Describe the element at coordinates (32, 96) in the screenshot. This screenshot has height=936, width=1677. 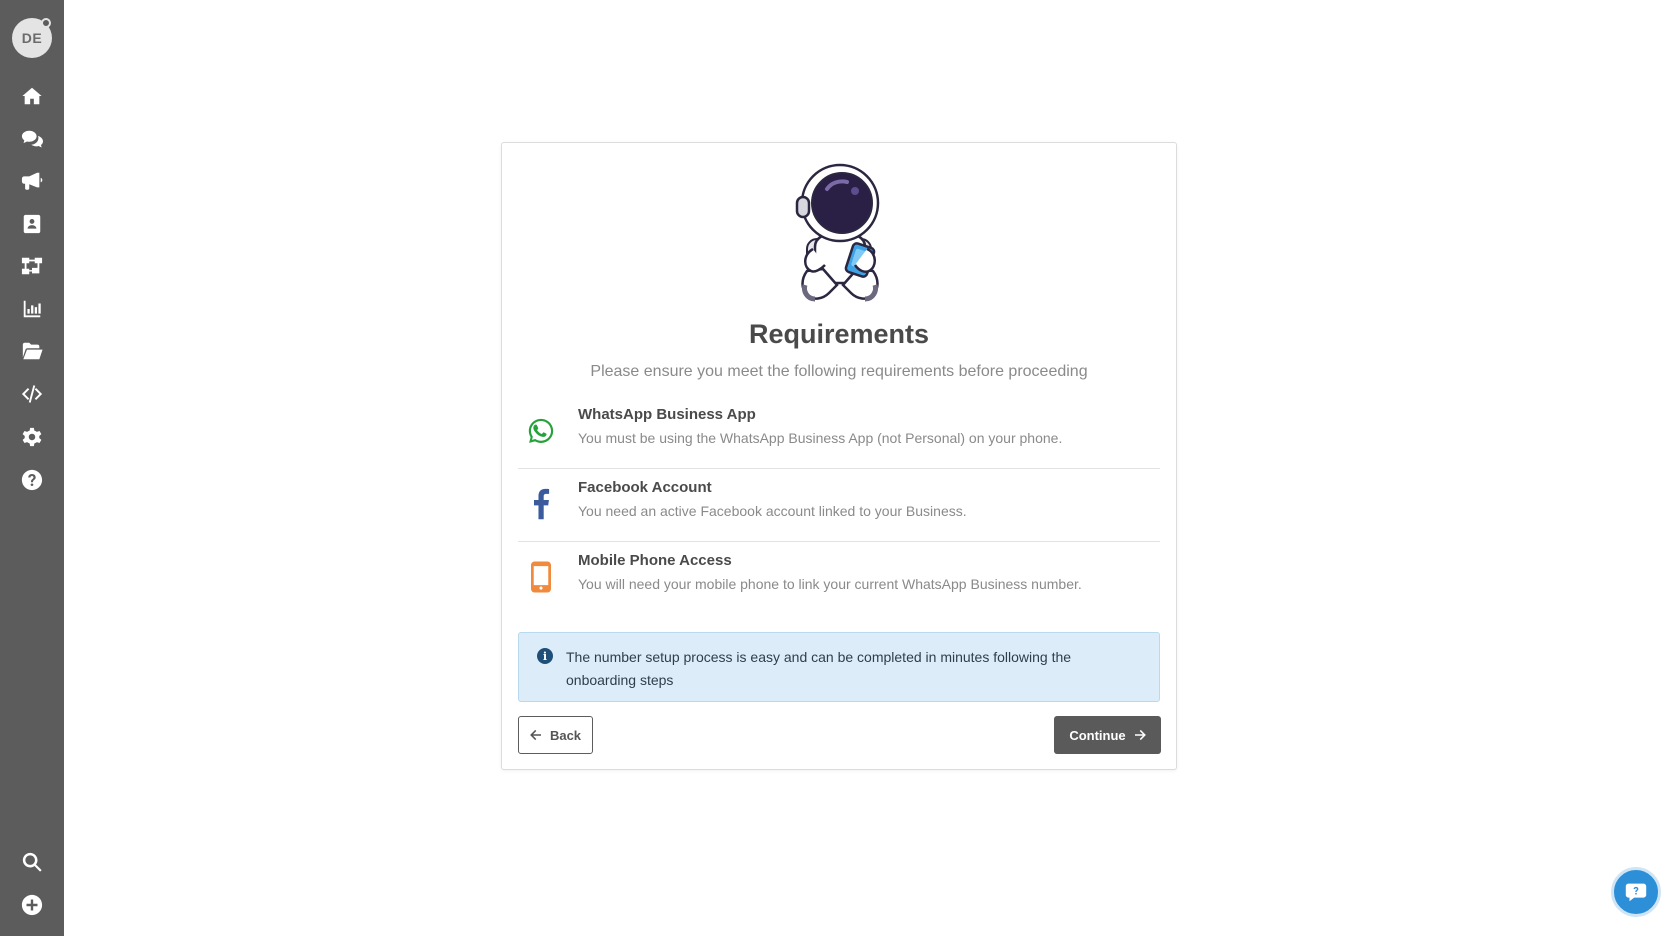
I see `home-icon` at that location.